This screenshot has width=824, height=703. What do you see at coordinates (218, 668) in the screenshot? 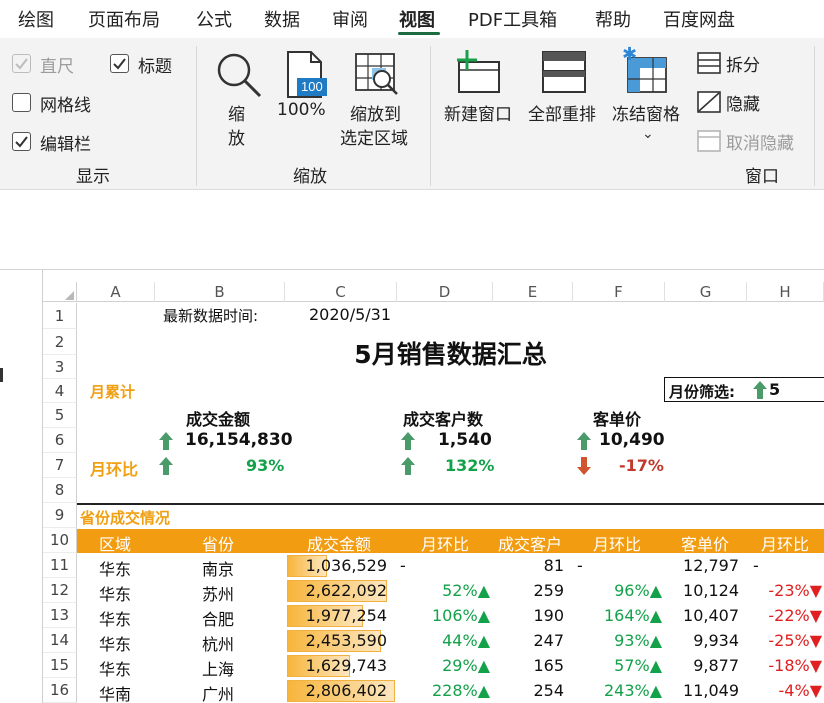
I see `table-cell-province: 上海` at bounding box center [218, 668].